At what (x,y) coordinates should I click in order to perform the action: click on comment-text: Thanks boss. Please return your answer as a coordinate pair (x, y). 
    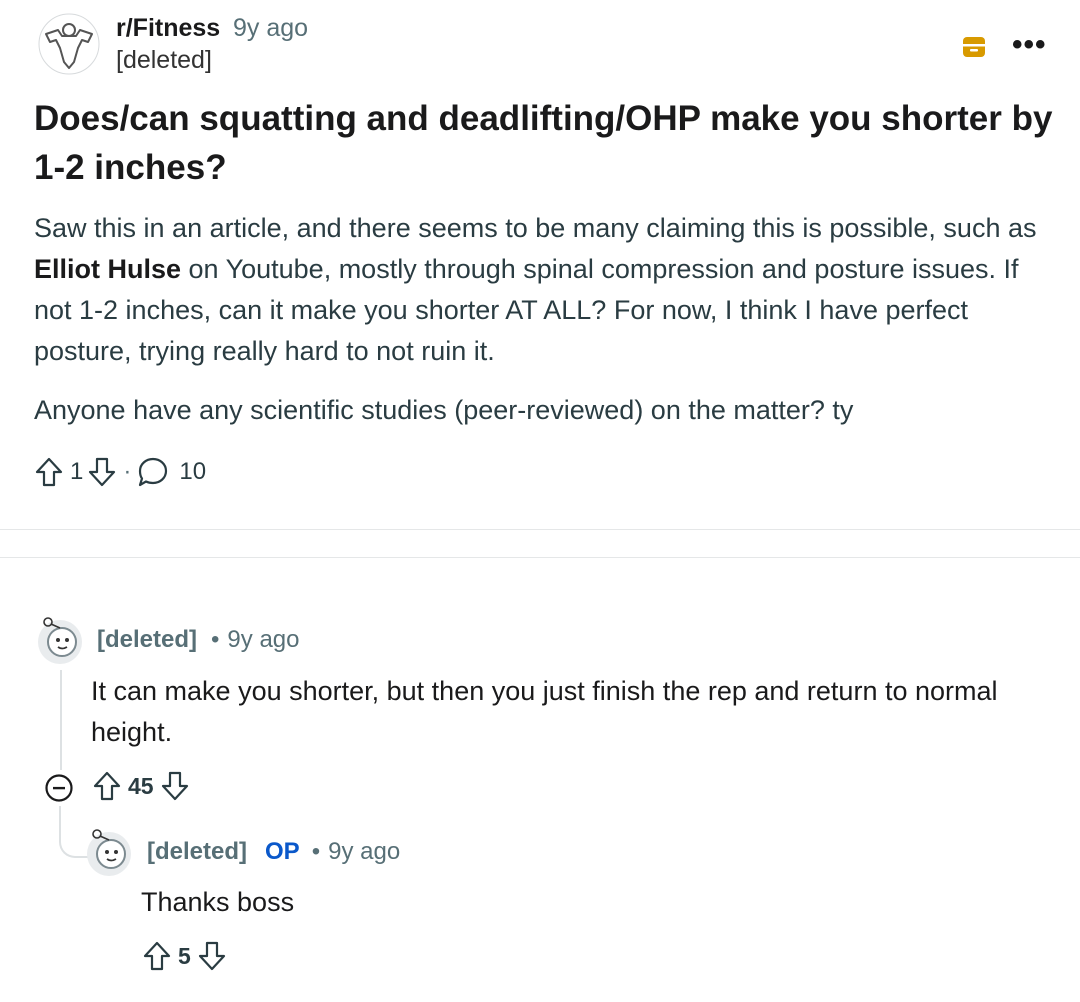
    Looking at the image, I should click on (218, 902).